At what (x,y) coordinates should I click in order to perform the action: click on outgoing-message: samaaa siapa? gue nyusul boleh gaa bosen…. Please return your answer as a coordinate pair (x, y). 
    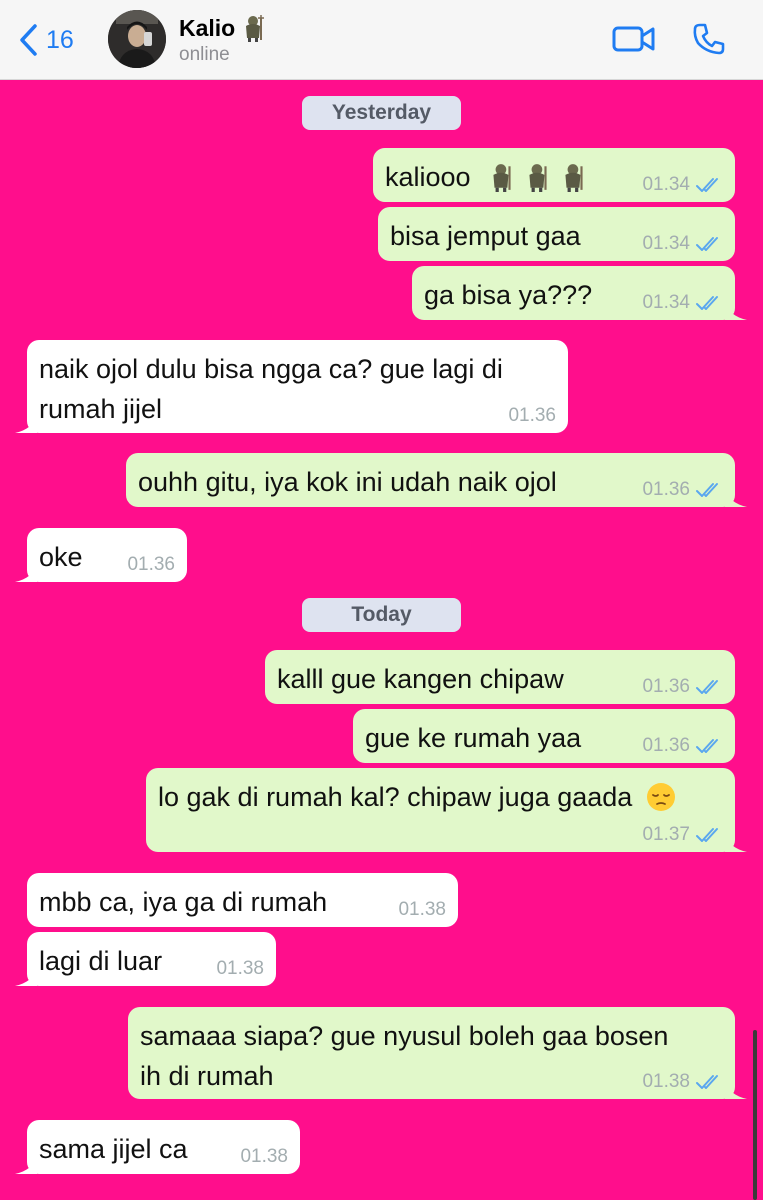
    Looking at the image, I should click on (437, 1053).